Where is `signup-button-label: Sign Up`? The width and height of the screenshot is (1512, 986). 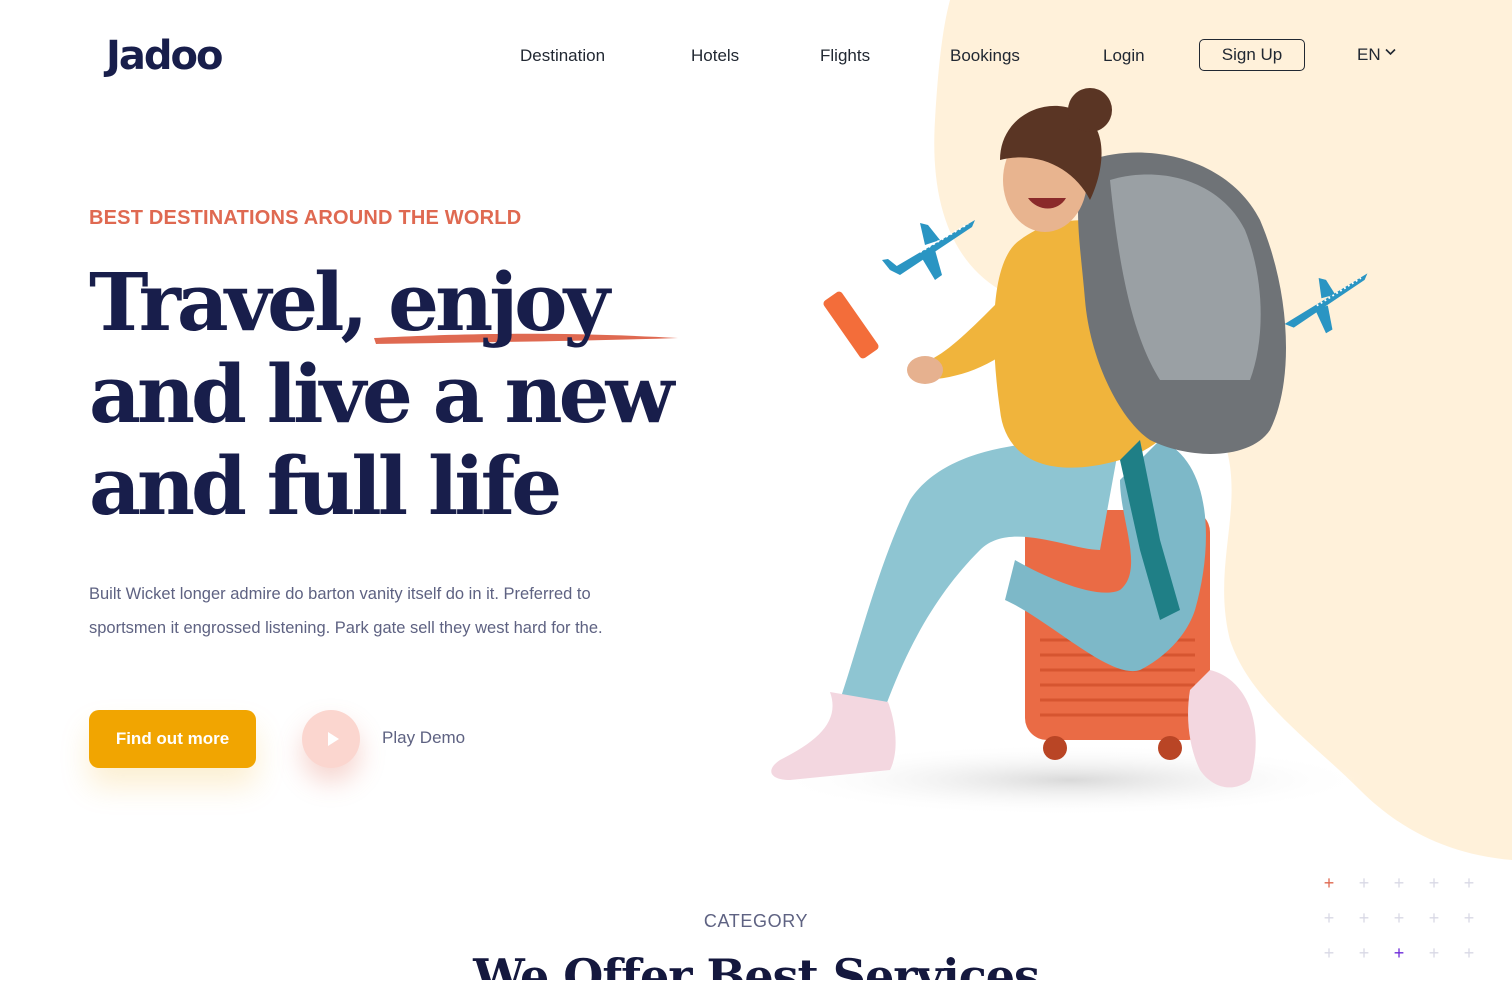 signup-button-label: Sign Up is located at coordinates (1252, 54).